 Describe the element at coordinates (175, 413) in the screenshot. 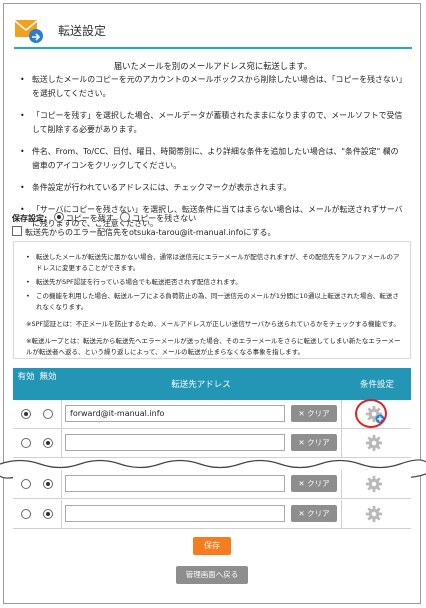

I see `forward-address-input: forward@it-manual.info` at that location.